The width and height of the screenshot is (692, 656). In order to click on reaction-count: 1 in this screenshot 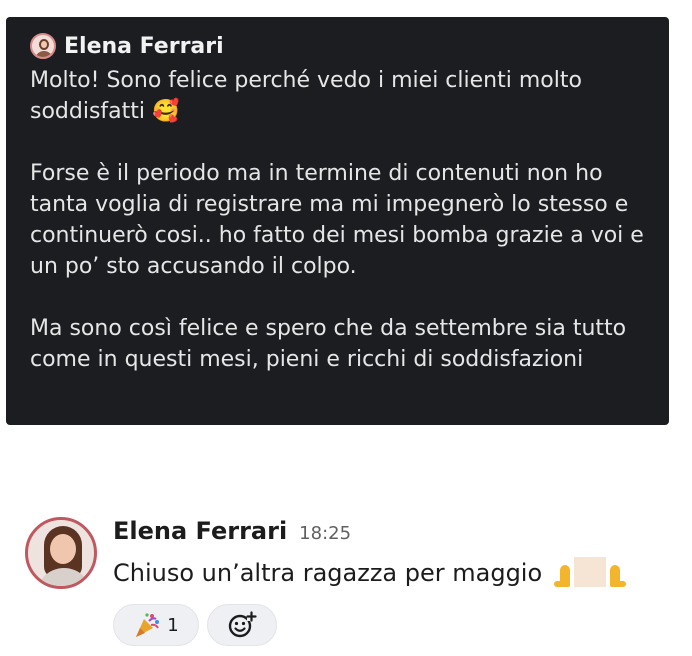, I will do `click(173, 625)`.